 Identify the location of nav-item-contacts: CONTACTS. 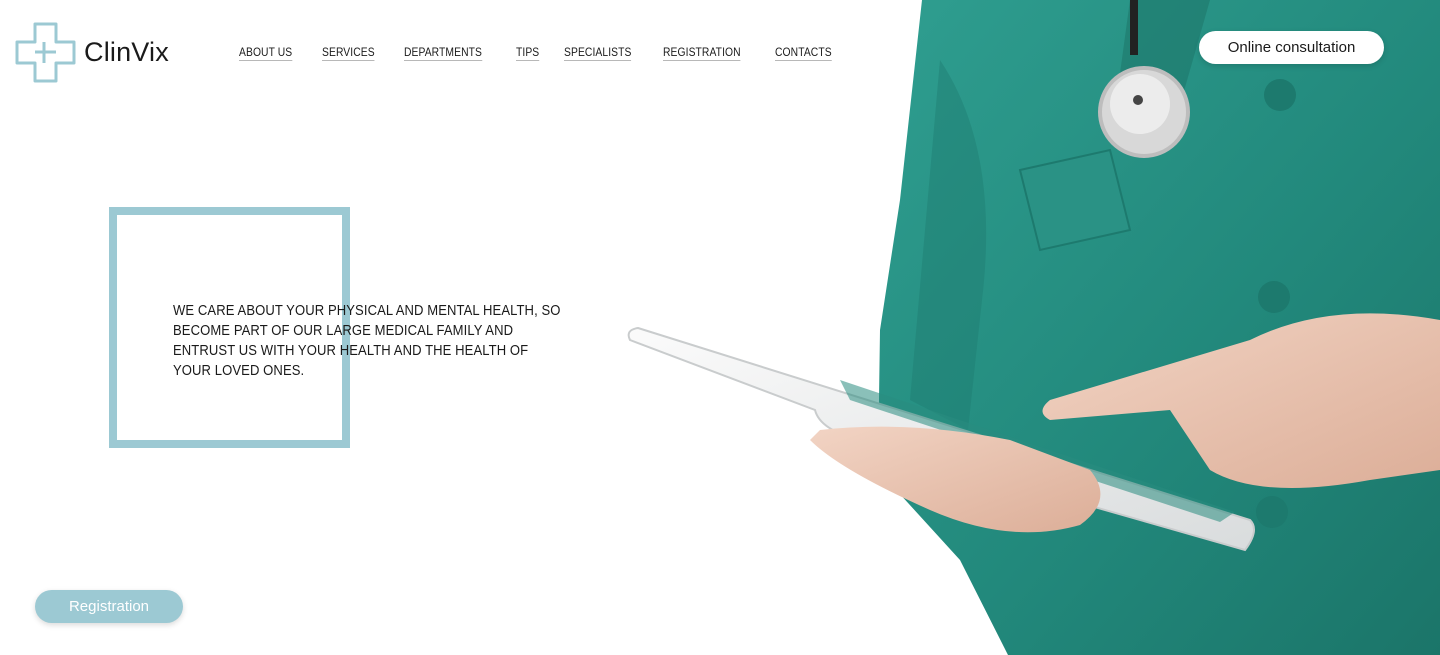
(803, 53).